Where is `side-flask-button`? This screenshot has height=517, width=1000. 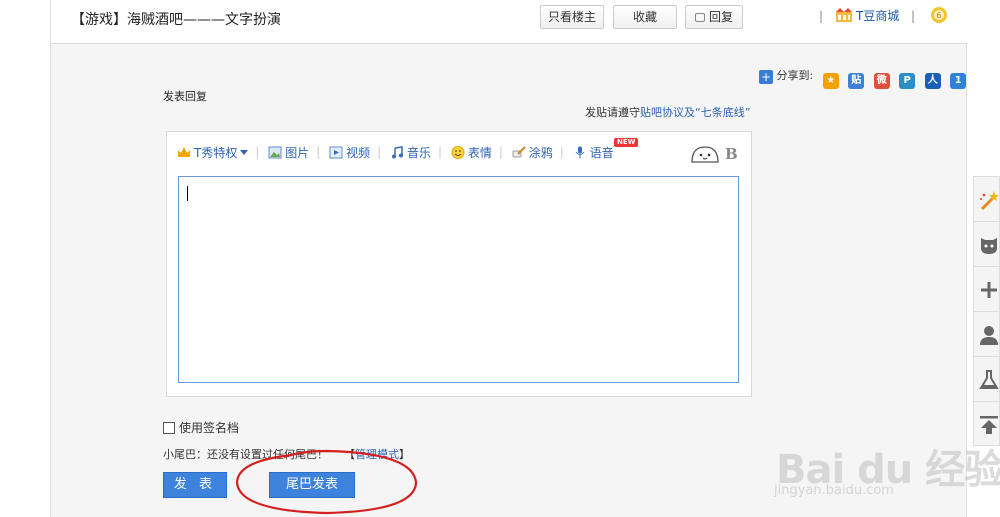 side-flask-button is located at coordinates (986, 378).